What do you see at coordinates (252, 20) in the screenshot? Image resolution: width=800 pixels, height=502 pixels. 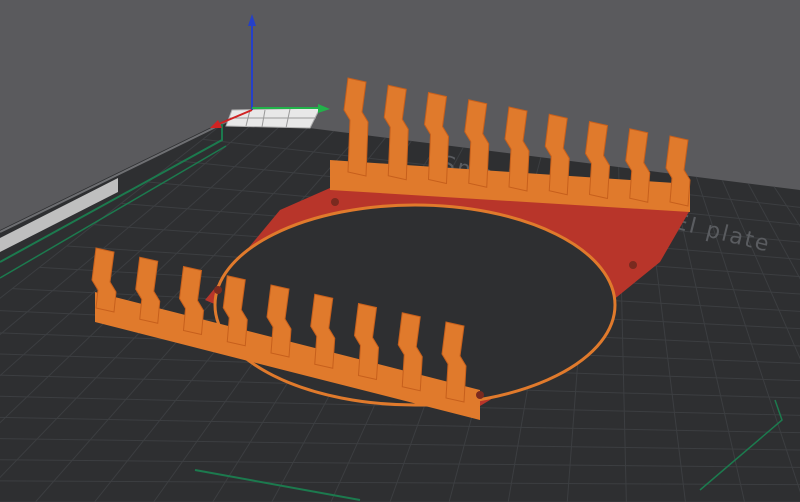 I see `z-axis-arrow-icon` at bounding box center [252, 20].